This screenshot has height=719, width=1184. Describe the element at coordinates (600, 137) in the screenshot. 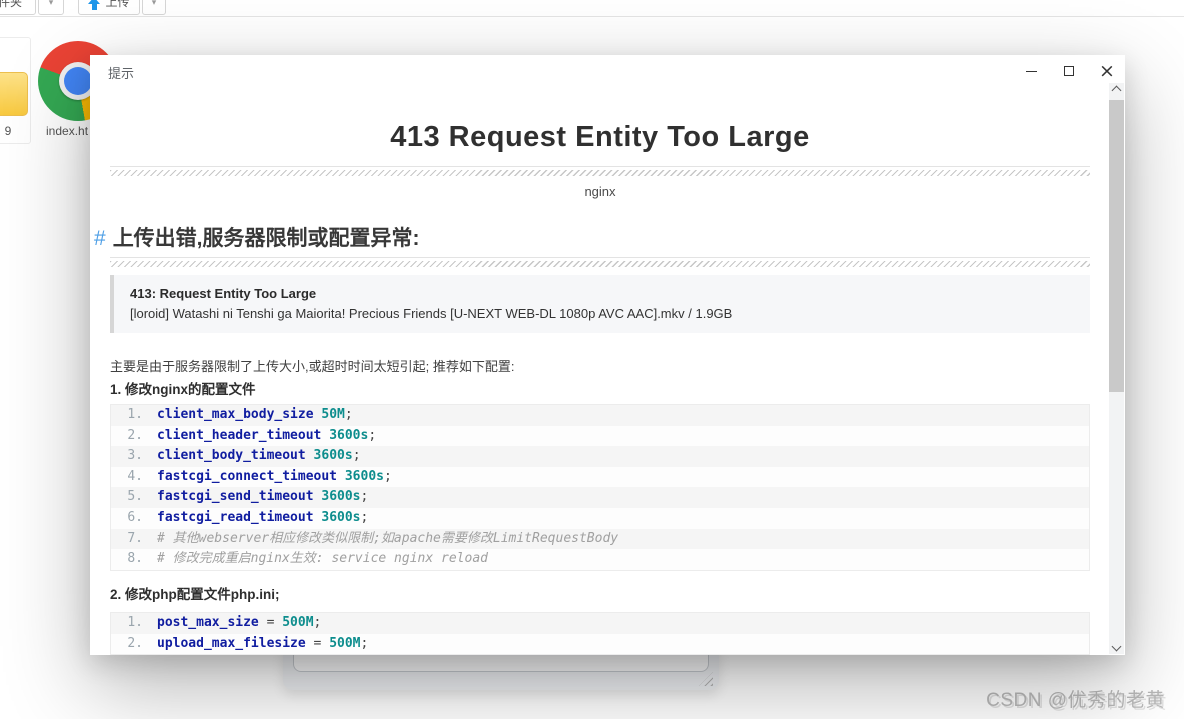

I see `error-title: 413 Request Entity Too Large` at that location.